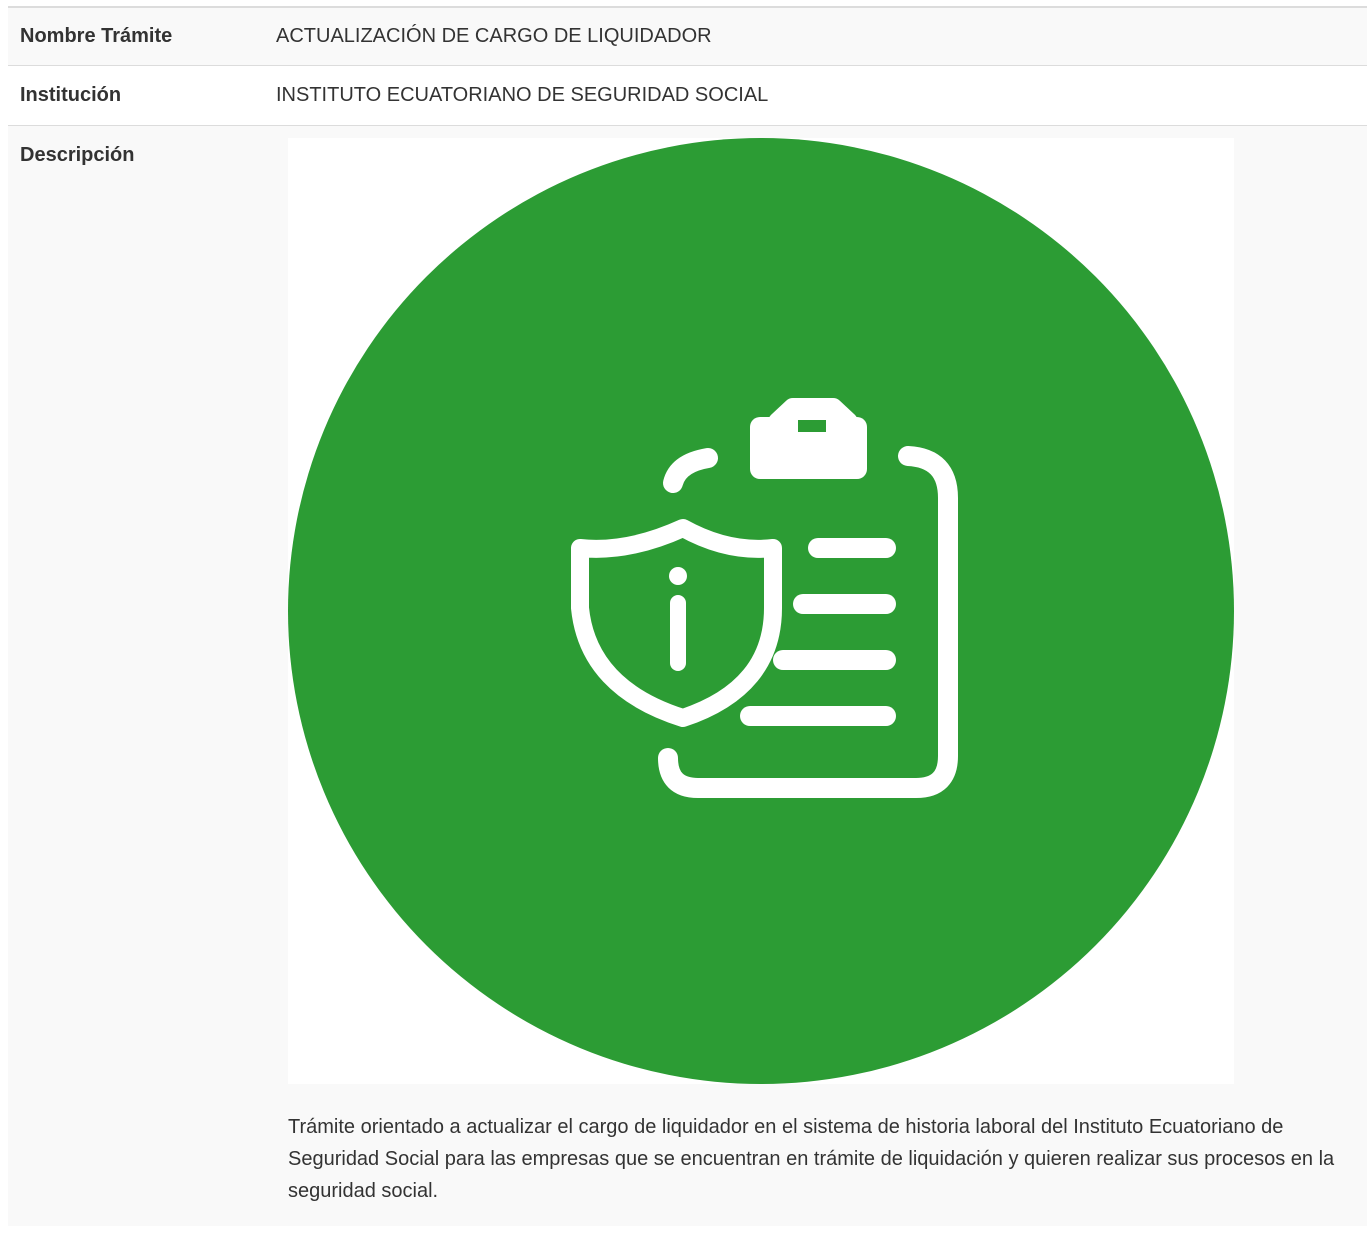 The image size is (1371, 1233). Describe the element at coordinates (96, 36) in the screenshot. I see `nombre-tramite-label: Nombre Trámite` at that location.